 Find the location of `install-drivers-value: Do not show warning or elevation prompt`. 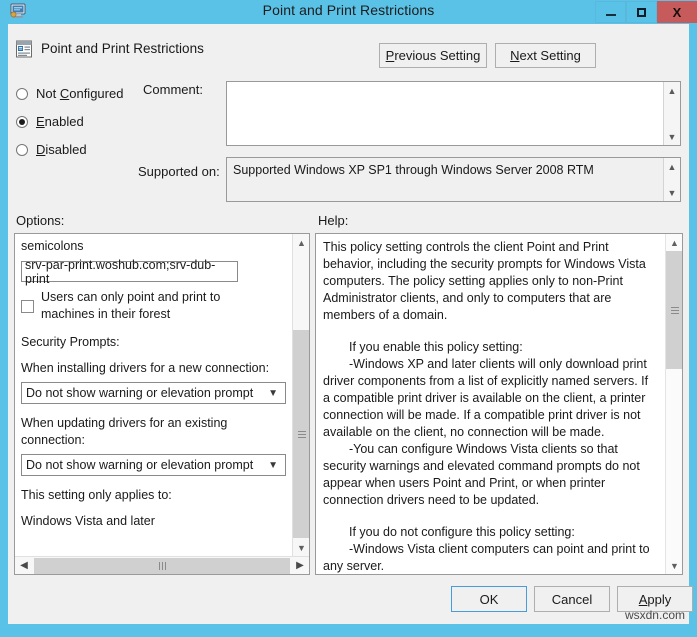

install-drivers-value: Do not show warning or elevation prompt is located at coordinates (140, 393).